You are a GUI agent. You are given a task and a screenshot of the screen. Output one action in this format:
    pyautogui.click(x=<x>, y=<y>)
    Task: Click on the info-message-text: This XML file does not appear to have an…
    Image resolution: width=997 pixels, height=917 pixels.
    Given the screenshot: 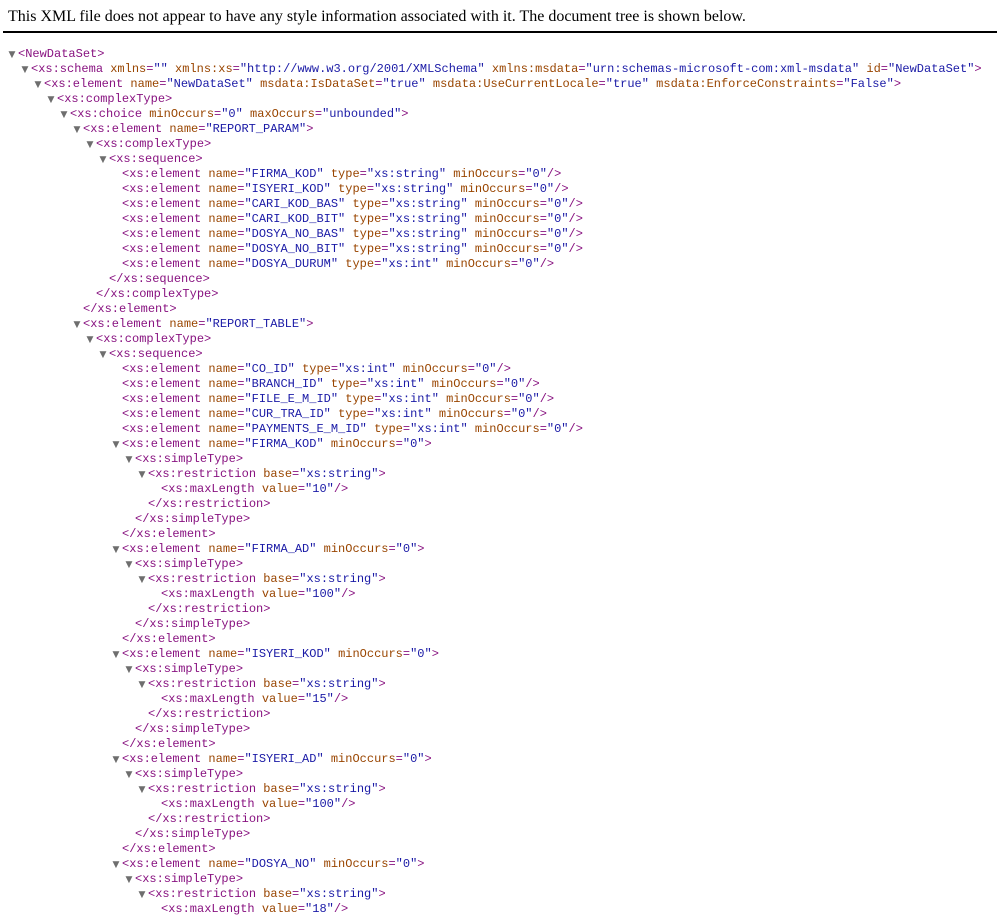 What is the action you would take?
    pyautogui.click(x=377, y=16)
    